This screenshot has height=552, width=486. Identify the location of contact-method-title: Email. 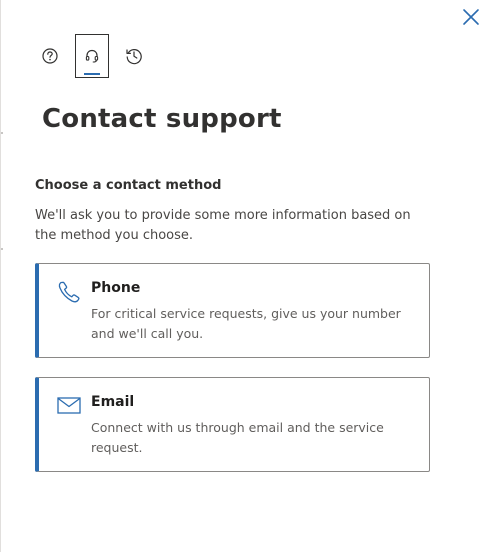
(113, 402).